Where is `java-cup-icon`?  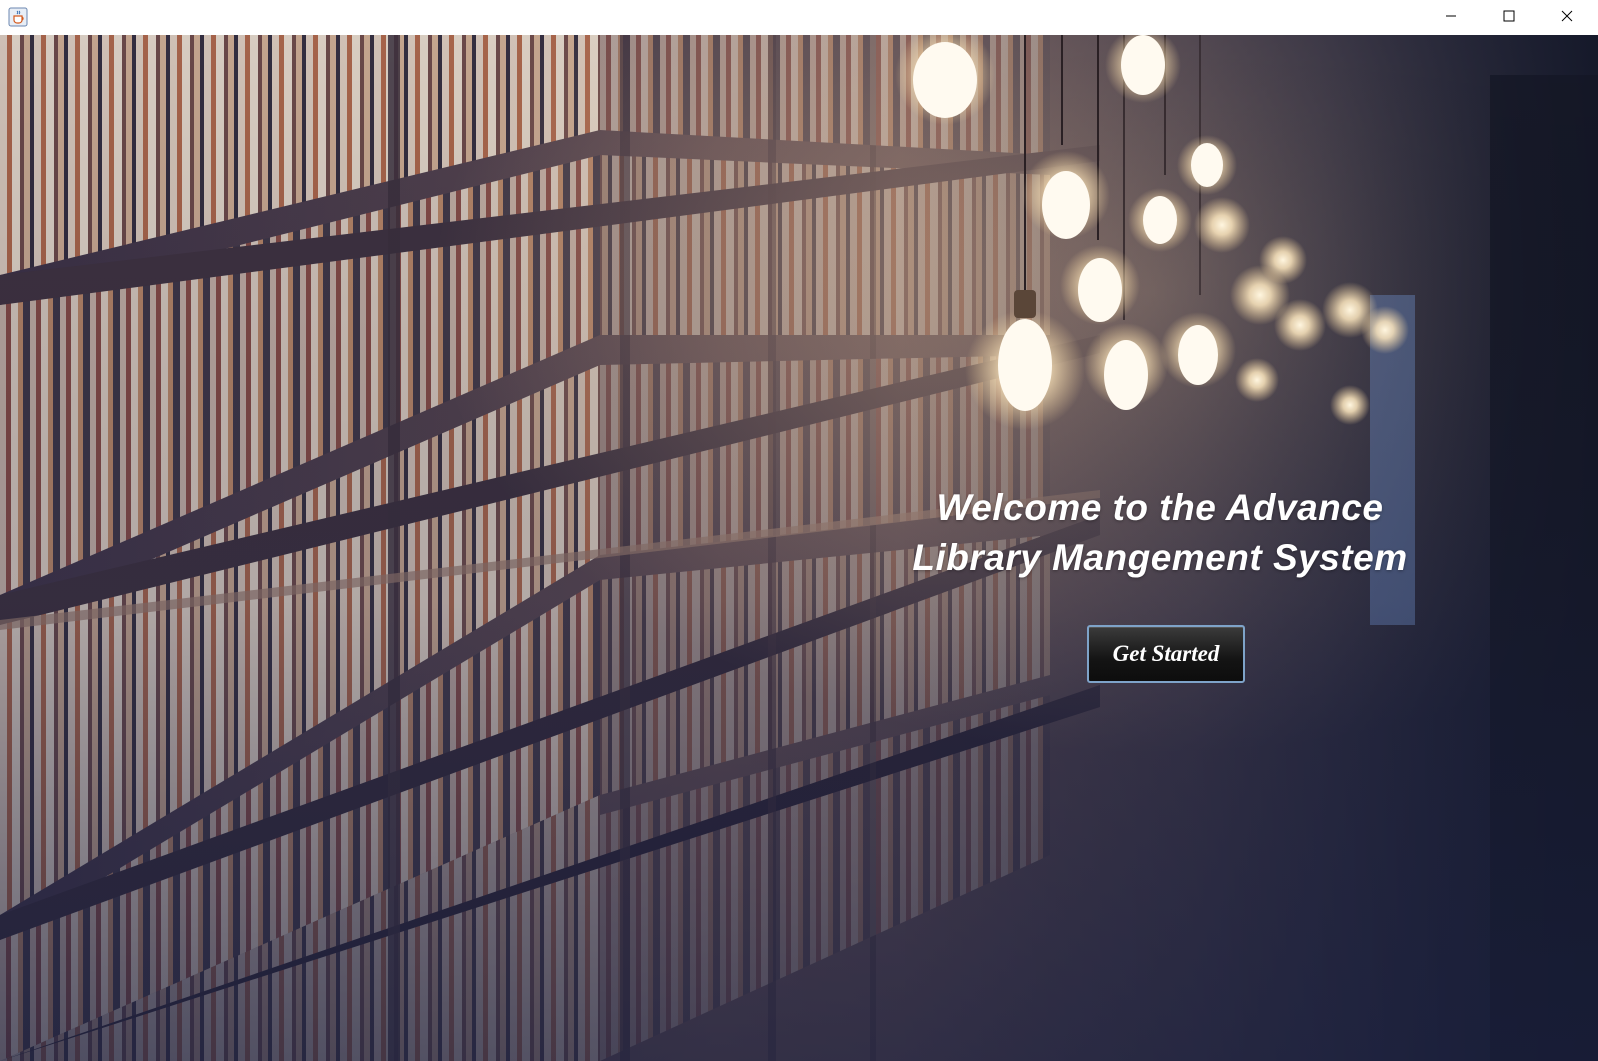 java-cup-icon is located at coordinates (18, 17).